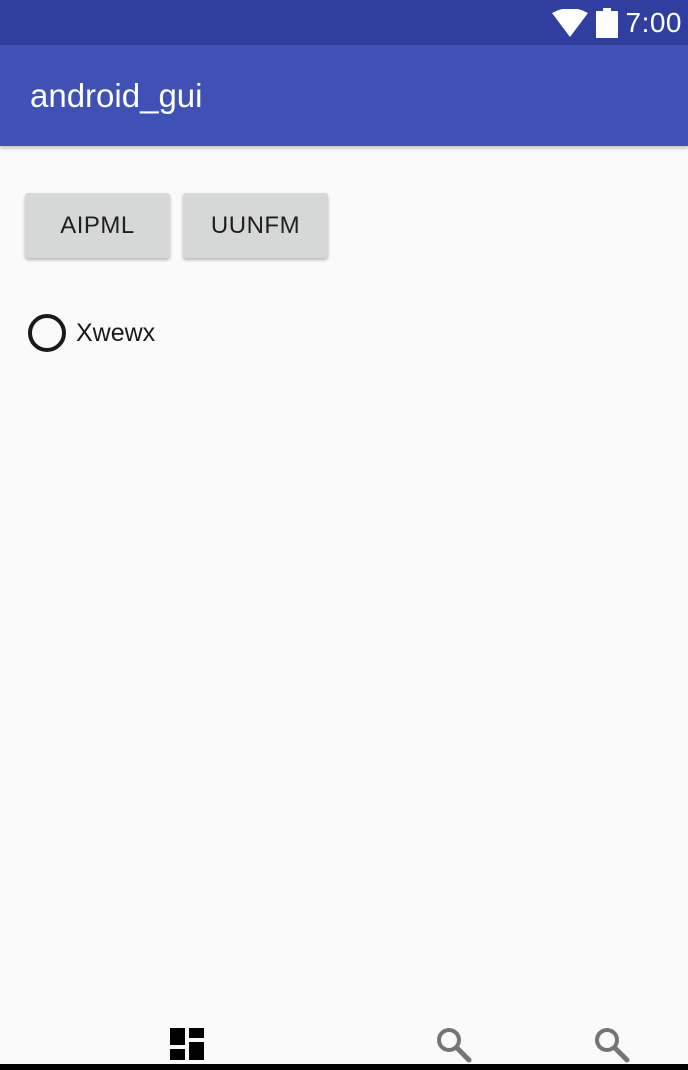 Image resolution: width=688 pixels, height=1070 pixels. What do you see at coordinates (344, 22) in the screenshot?
I see `status-bar: 7:00` at bounding box center [344, 22].